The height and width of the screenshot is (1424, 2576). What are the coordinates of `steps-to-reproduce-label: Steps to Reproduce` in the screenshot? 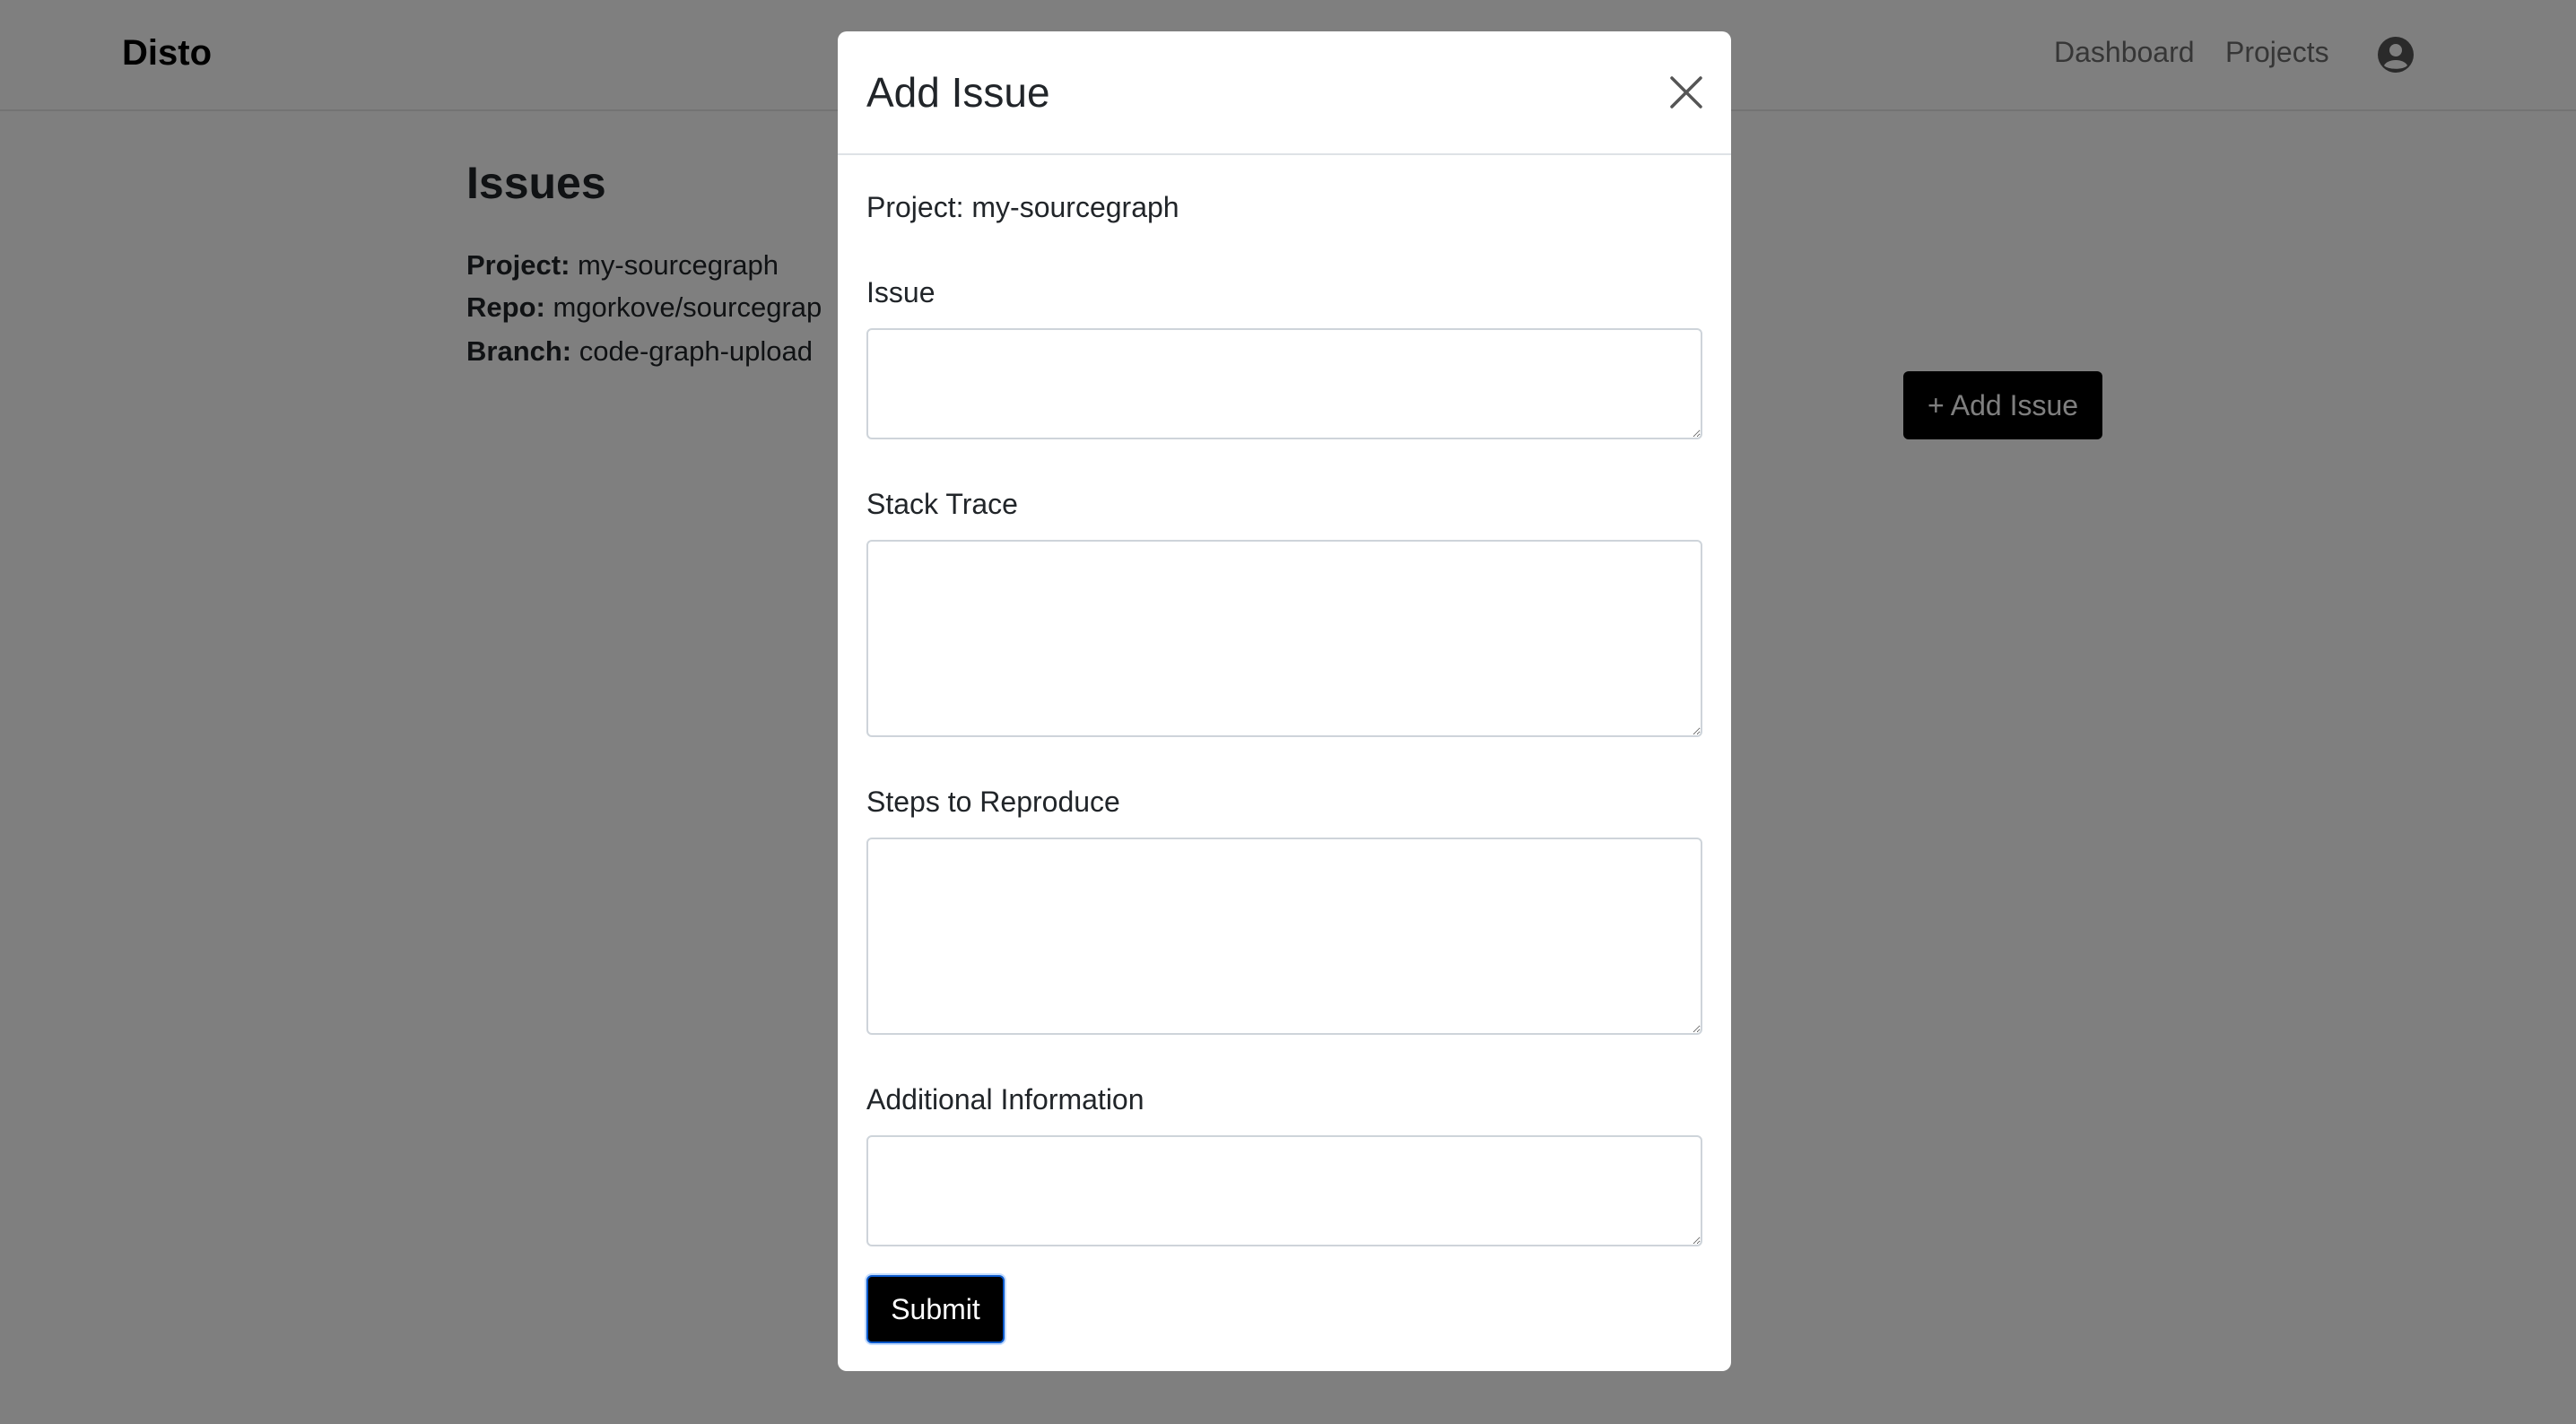 It's located at (993, 802).